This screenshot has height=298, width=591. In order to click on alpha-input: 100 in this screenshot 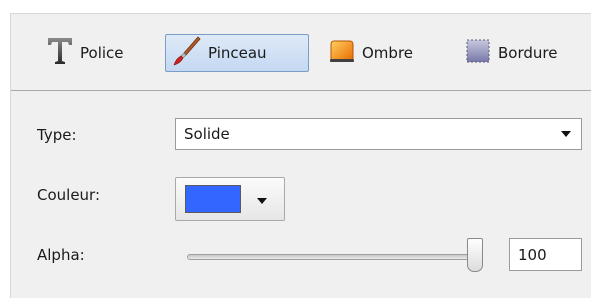, I will do `click(545, 254)`.